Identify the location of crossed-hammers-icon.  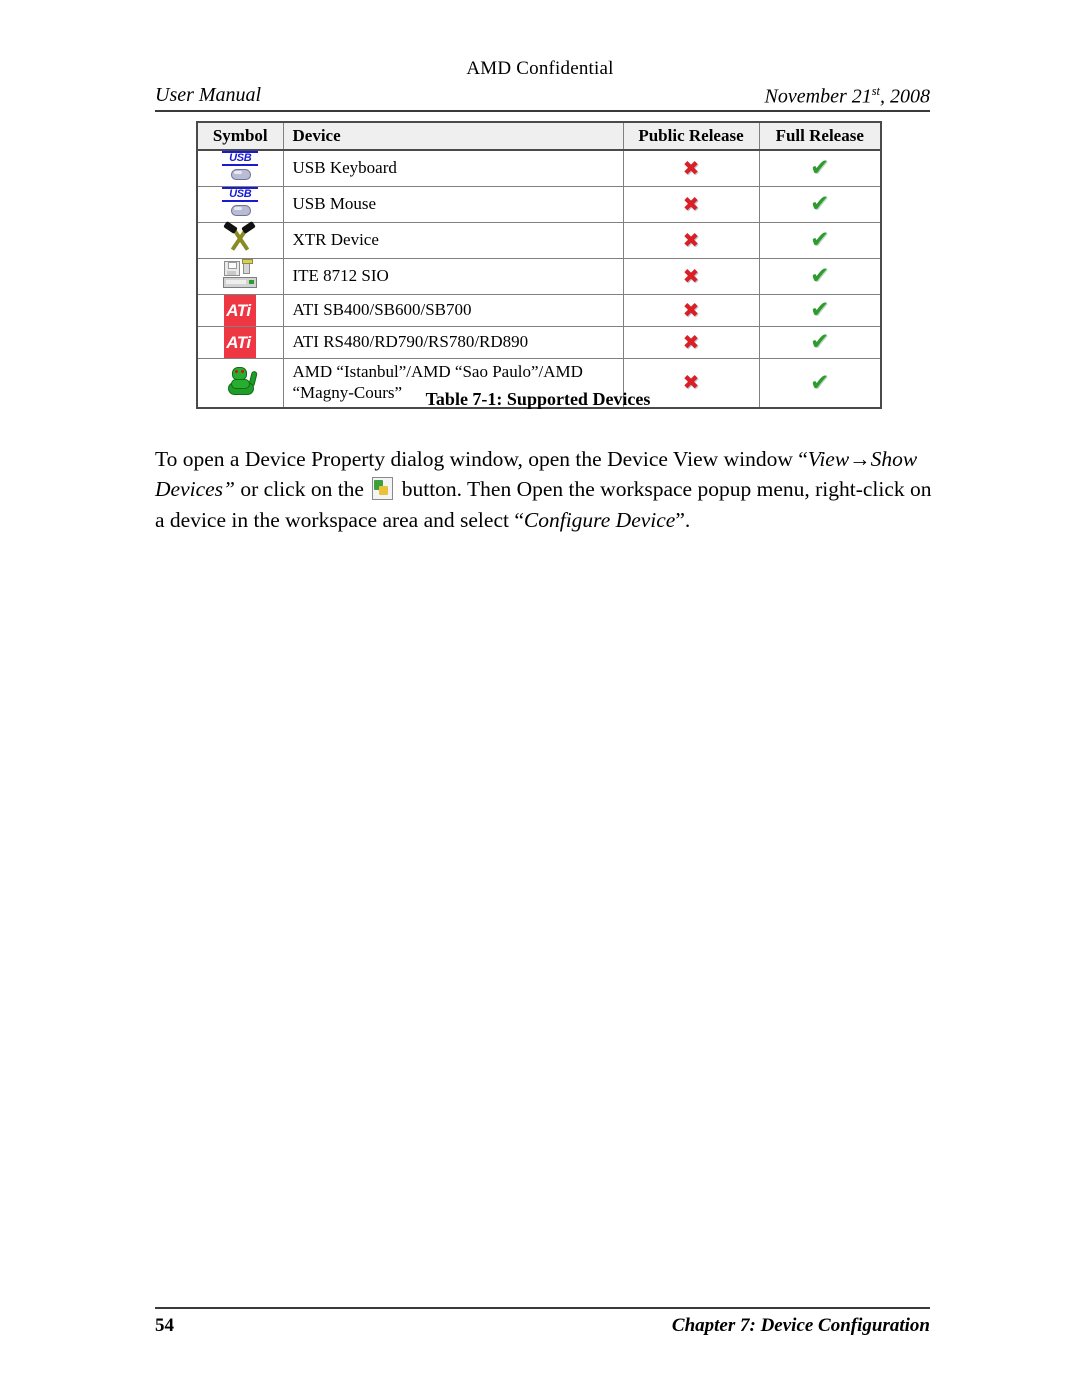
(240, 236).